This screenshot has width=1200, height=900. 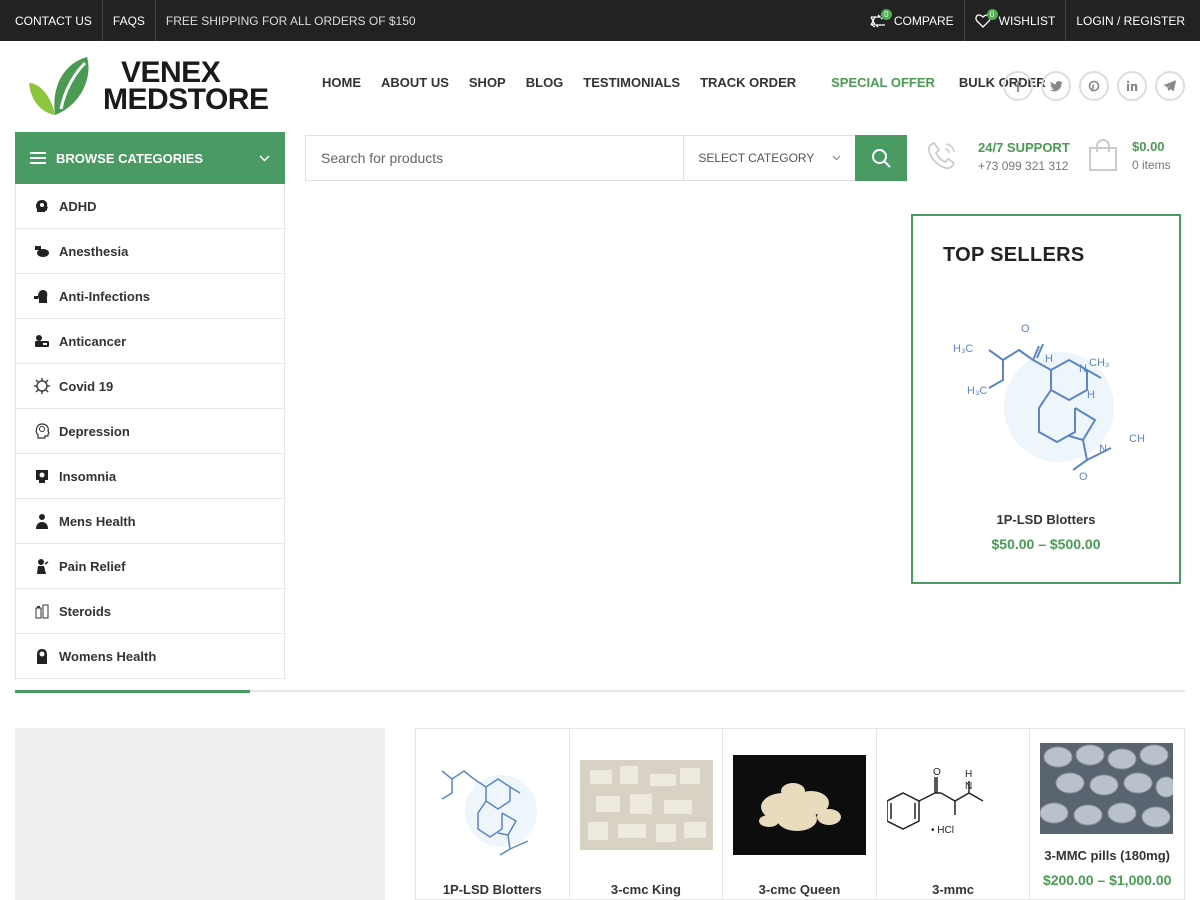 What do you see at coordinates (42, 566) in the screenshot?
I see `pain-relief-icon` at bounding box center [42, 566].